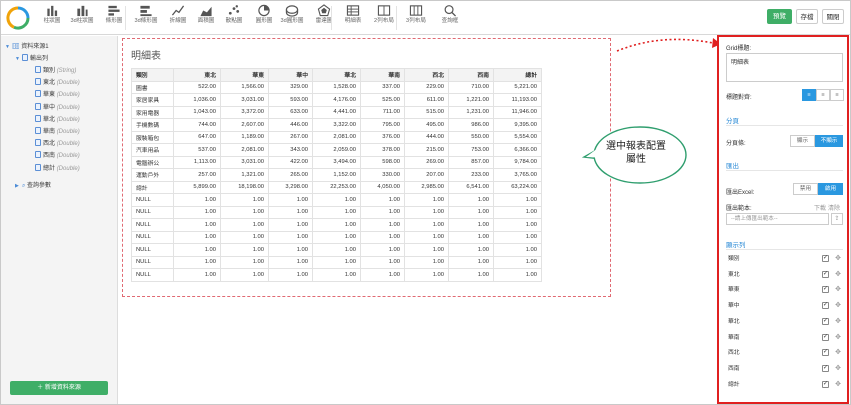 The height and width of the screenshot is (405, 851). I want to click on align-left-button: ≡, so click(809, 95).